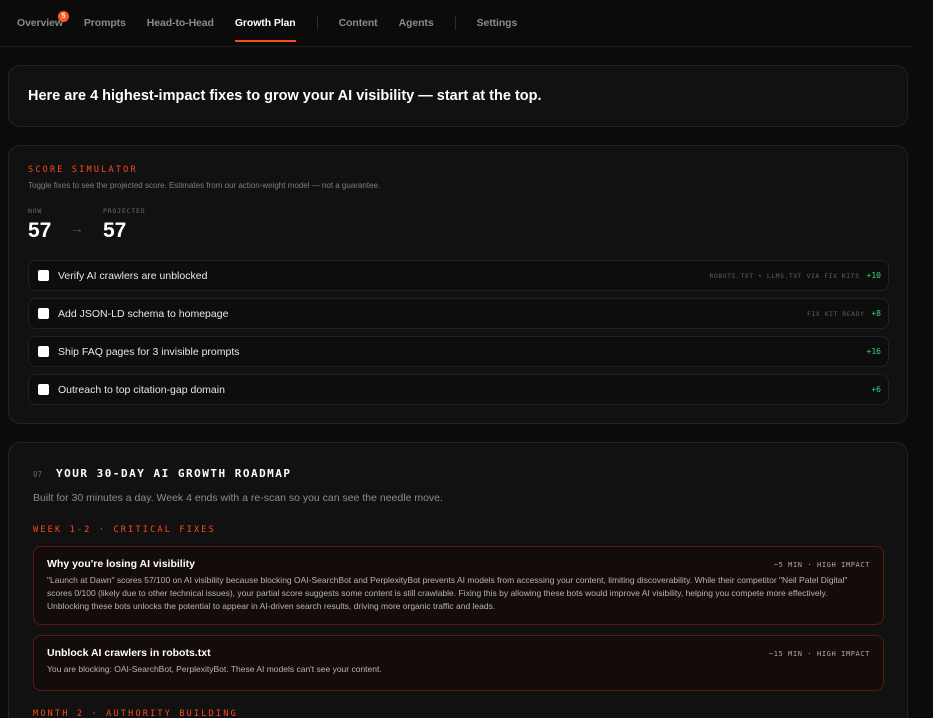 The width and height of the screenshot is (933, 718). What do you see at coordinates (135, 713) in the screenshot?
I see `phase-heading-month-2: MONTH 2 · AUTHORITY BUILDING` at bounding box center [135, 713].